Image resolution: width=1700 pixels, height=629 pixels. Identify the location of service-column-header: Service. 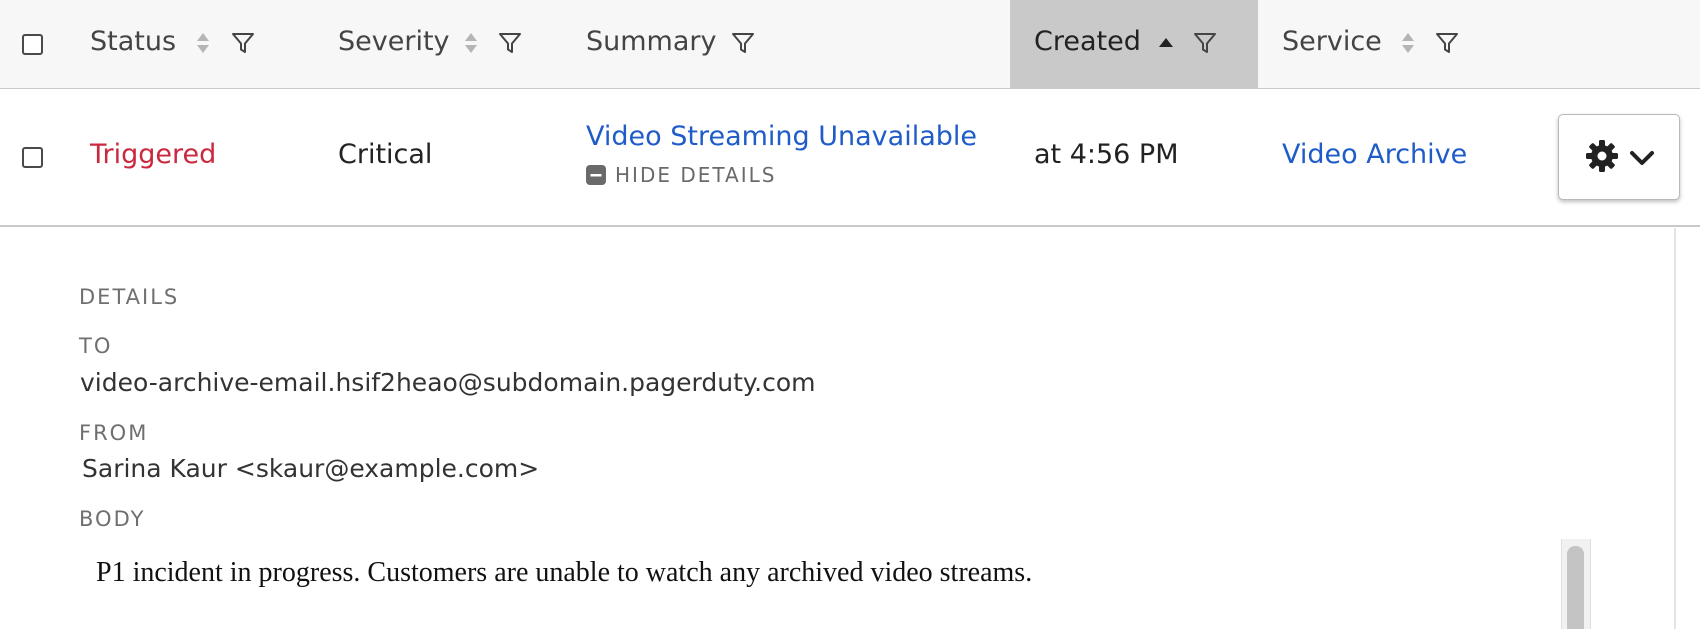
(1332, 42).